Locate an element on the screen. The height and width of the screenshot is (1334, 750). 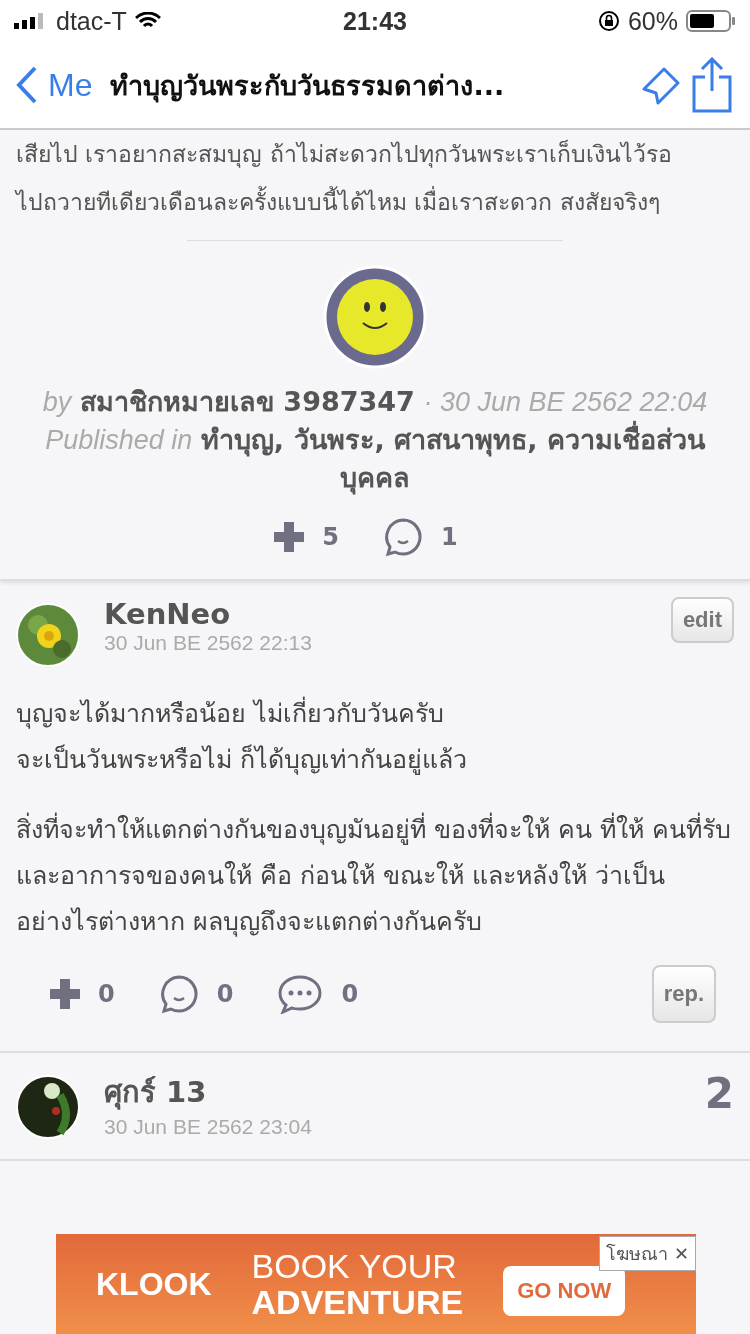
plus-count: 0 is located at coordinates (106, 994).